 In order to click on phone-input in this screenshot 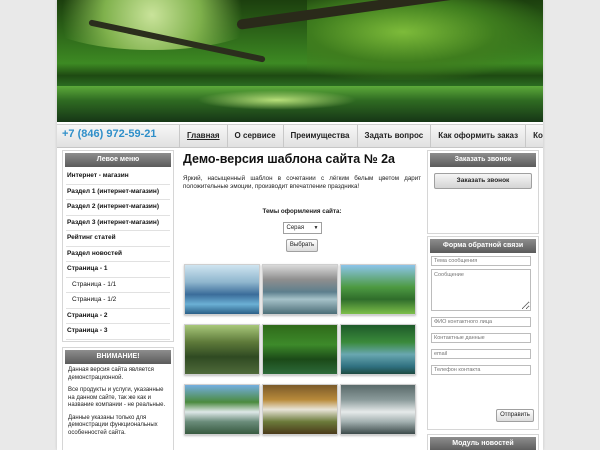, I will do `click(481, 370)`.